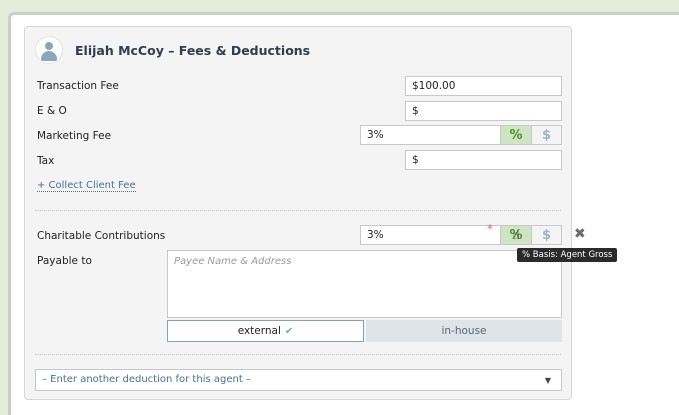 This screenshot has height=415, width=679. Describe the element at coordinates (464, 331) in the screenshot. I see `inhouse-toggle: in-house` at that location.